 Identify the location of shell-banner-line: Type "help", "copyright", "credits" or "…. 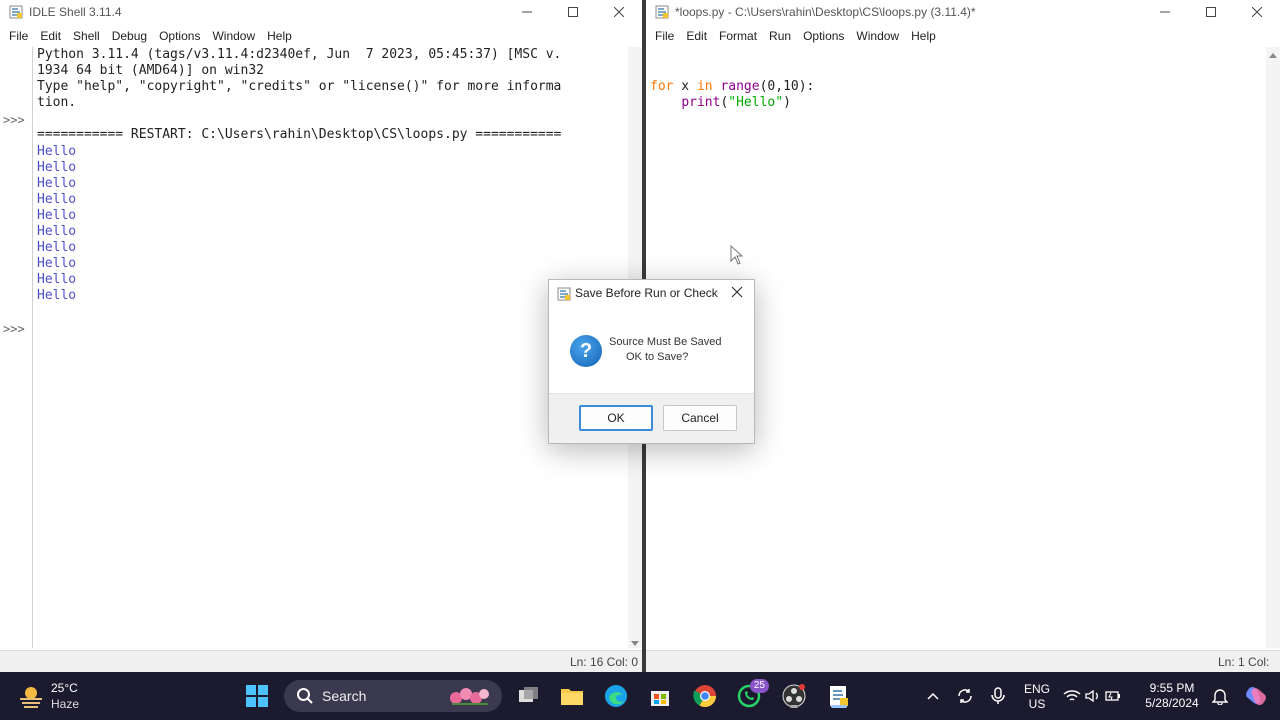
(299, 87).